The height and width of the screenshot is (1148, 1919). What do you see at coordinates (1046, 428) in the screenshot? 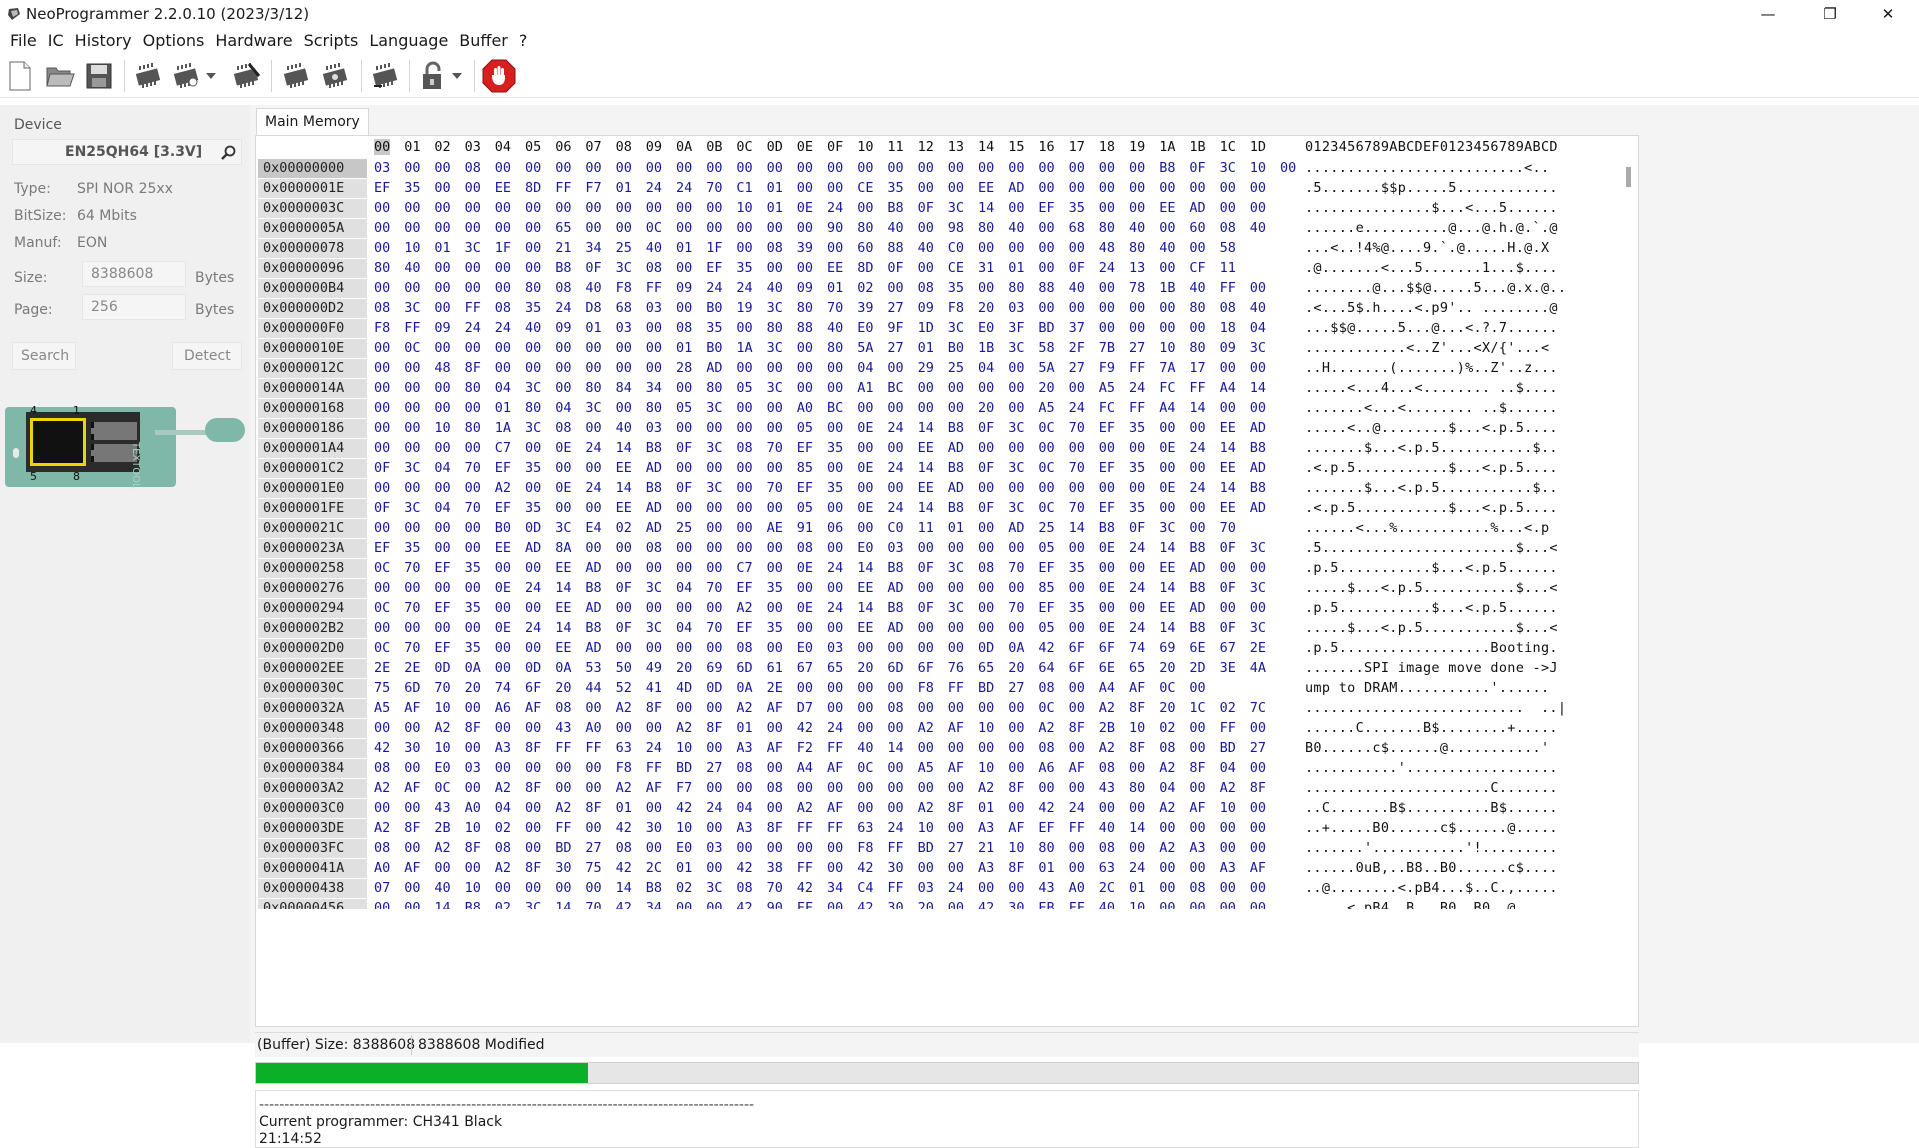
I see `hex-byte: 0C` at bounding box center [1046, 428].